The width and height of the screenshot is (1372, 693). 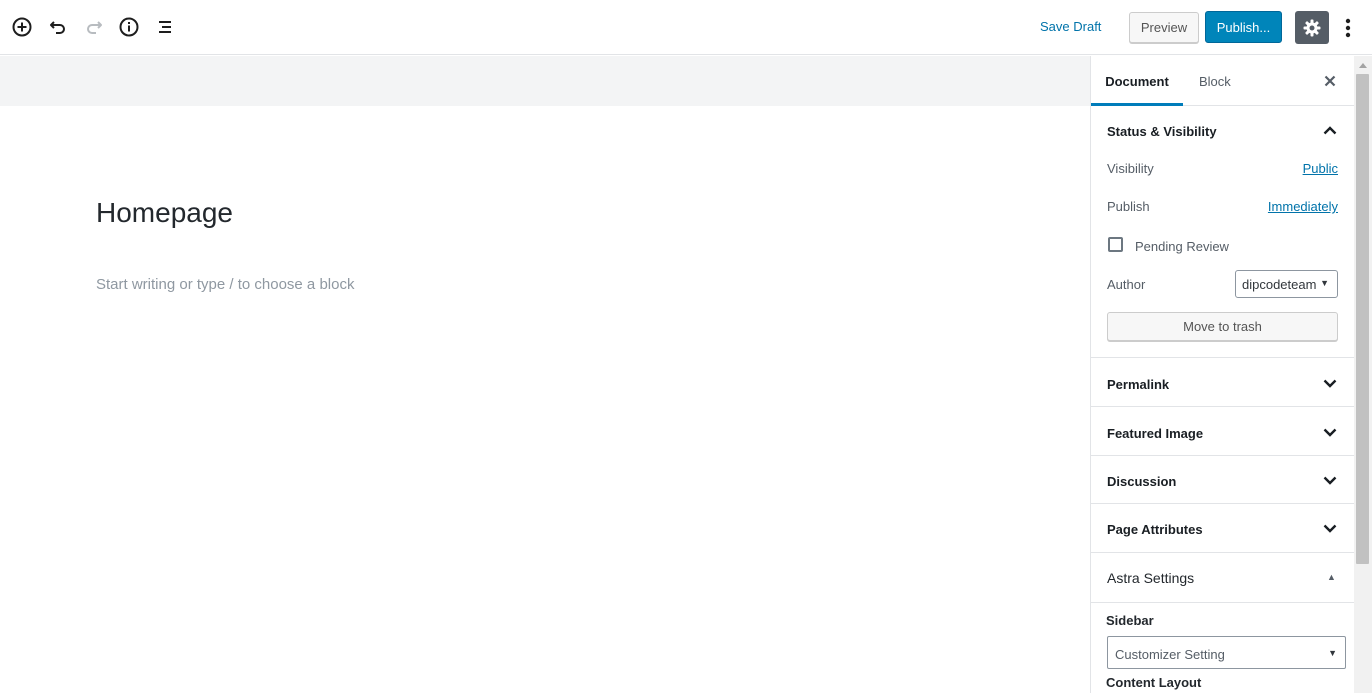 I want to click on preview-button: Preview, so click(x=1164, y=27).